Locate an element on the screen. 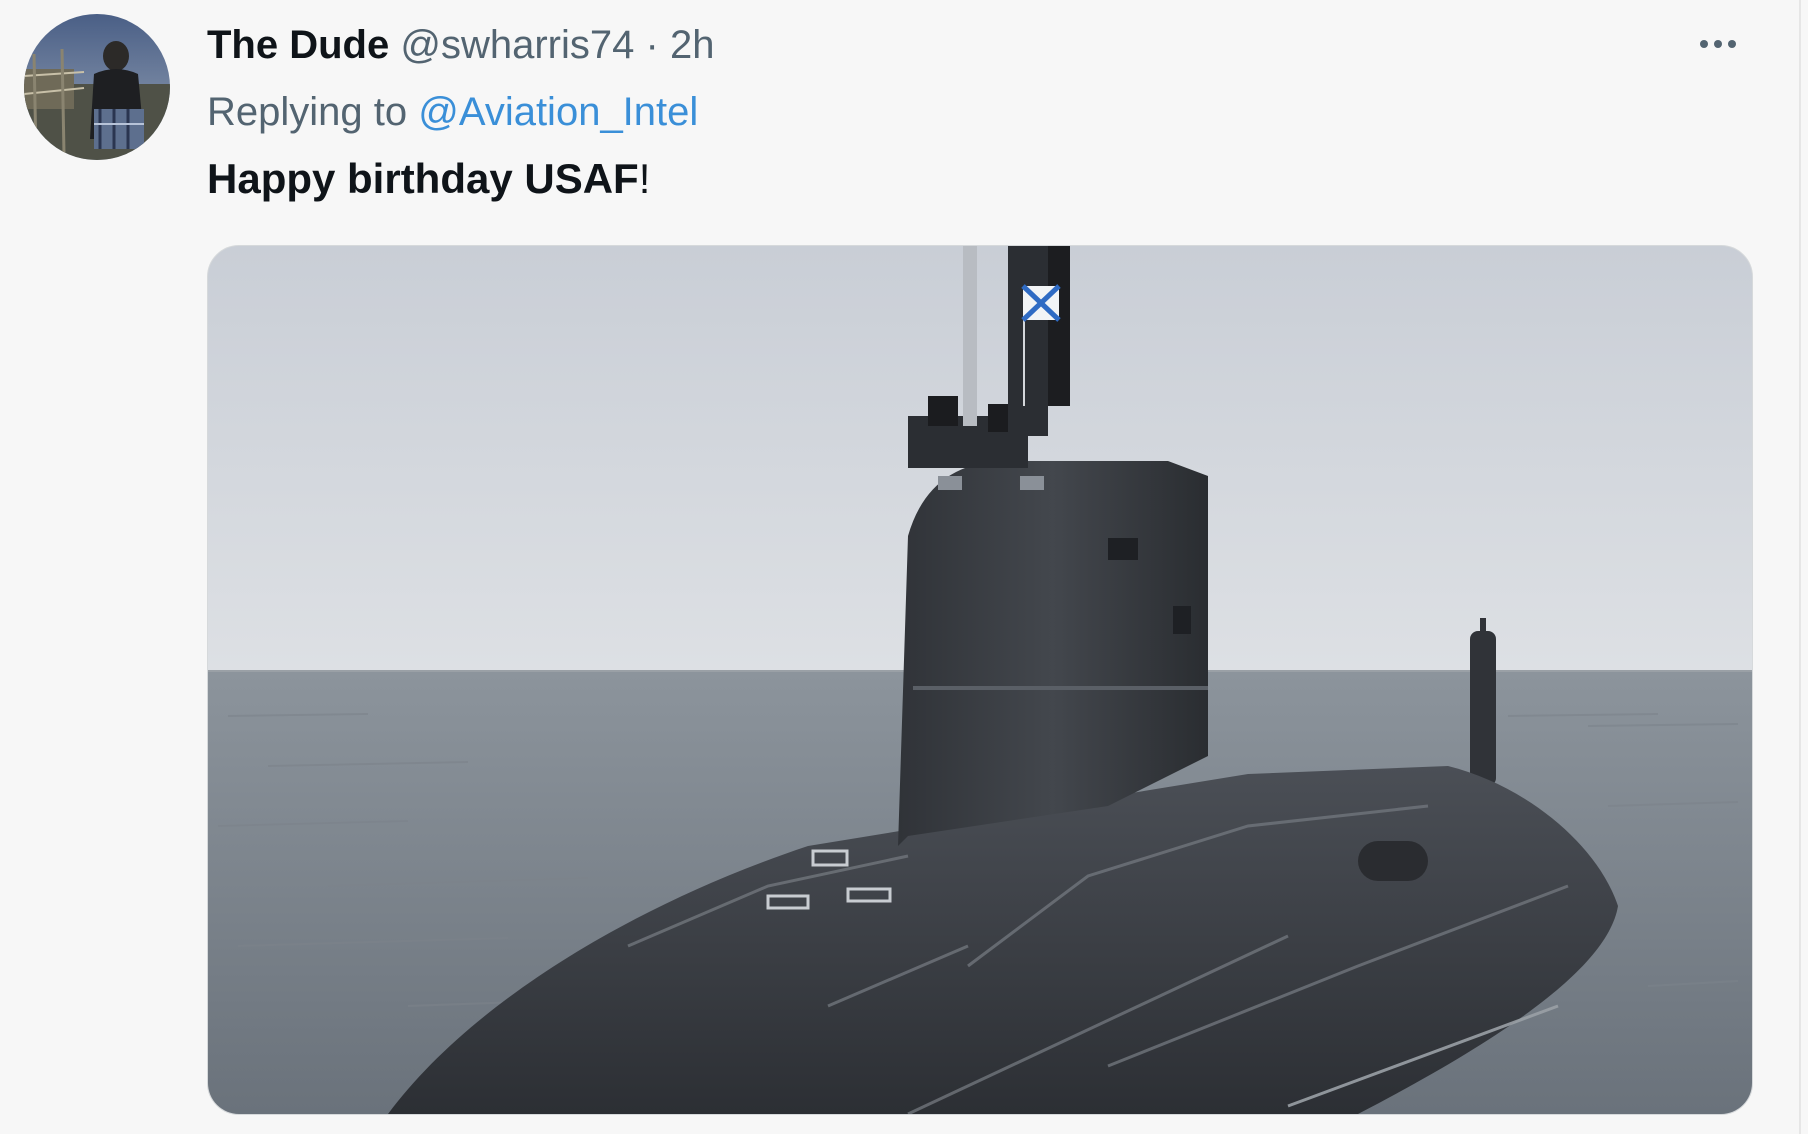  timeline-divider is located at coordinates (1800, 567).